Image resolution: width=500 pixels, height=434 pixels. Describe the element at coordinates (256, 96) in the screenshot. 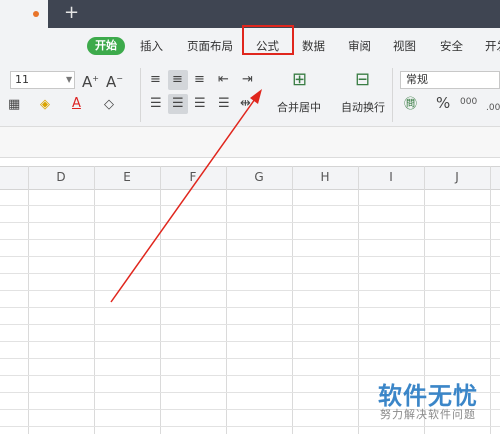

I see `arrow-head` at that location.